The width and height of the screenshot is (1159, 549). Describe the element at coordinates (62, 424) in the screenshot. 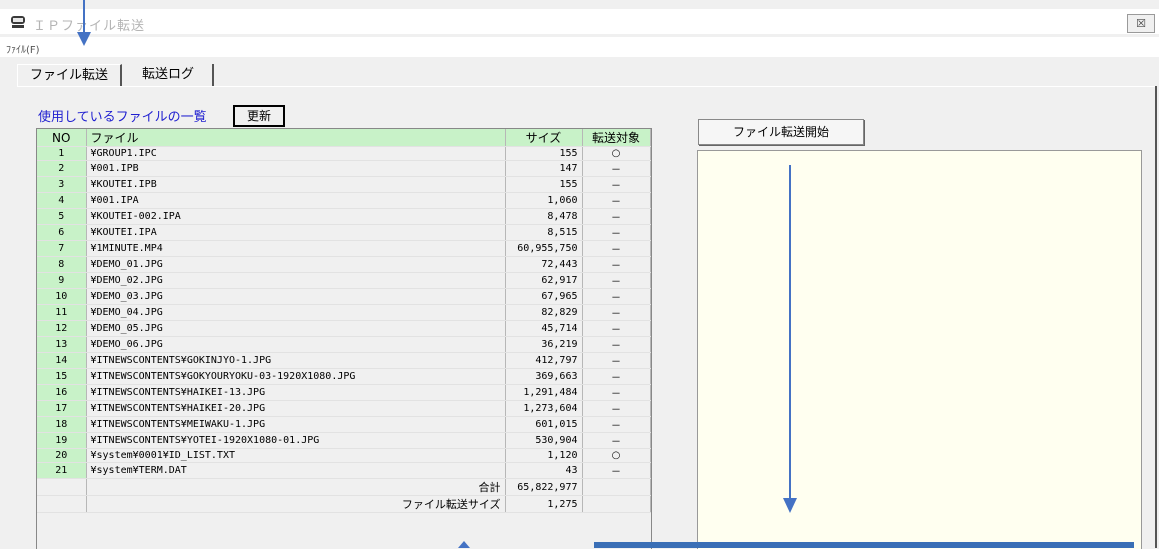

I see `row-no: 18` at that location.